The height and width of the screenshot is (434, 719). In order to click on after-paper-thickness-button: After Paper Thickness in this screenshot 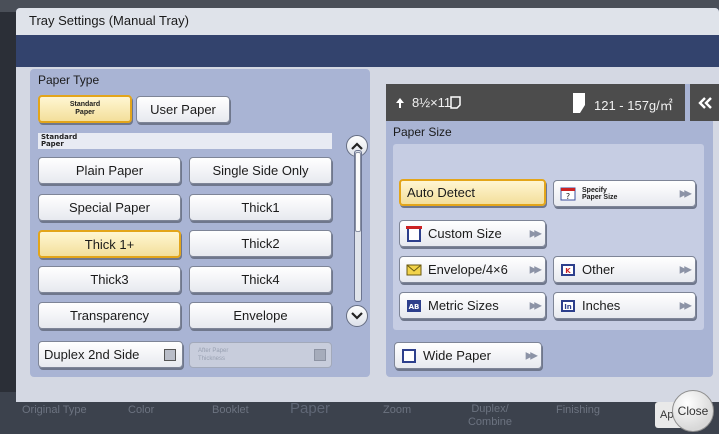, I will do `click(260, 355)`.